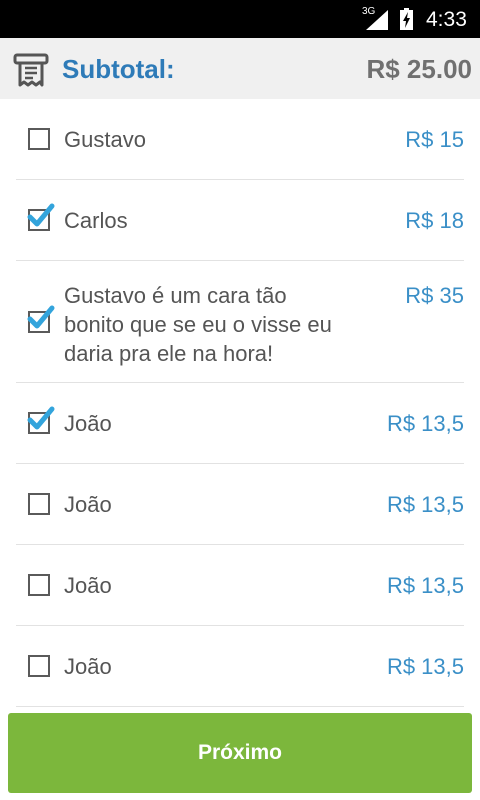 The height and width of the screenshot is (800, 480). Describe the element at coordinates (434, 295) in the screenshot. I see `item-price: R$ 35` at that location.